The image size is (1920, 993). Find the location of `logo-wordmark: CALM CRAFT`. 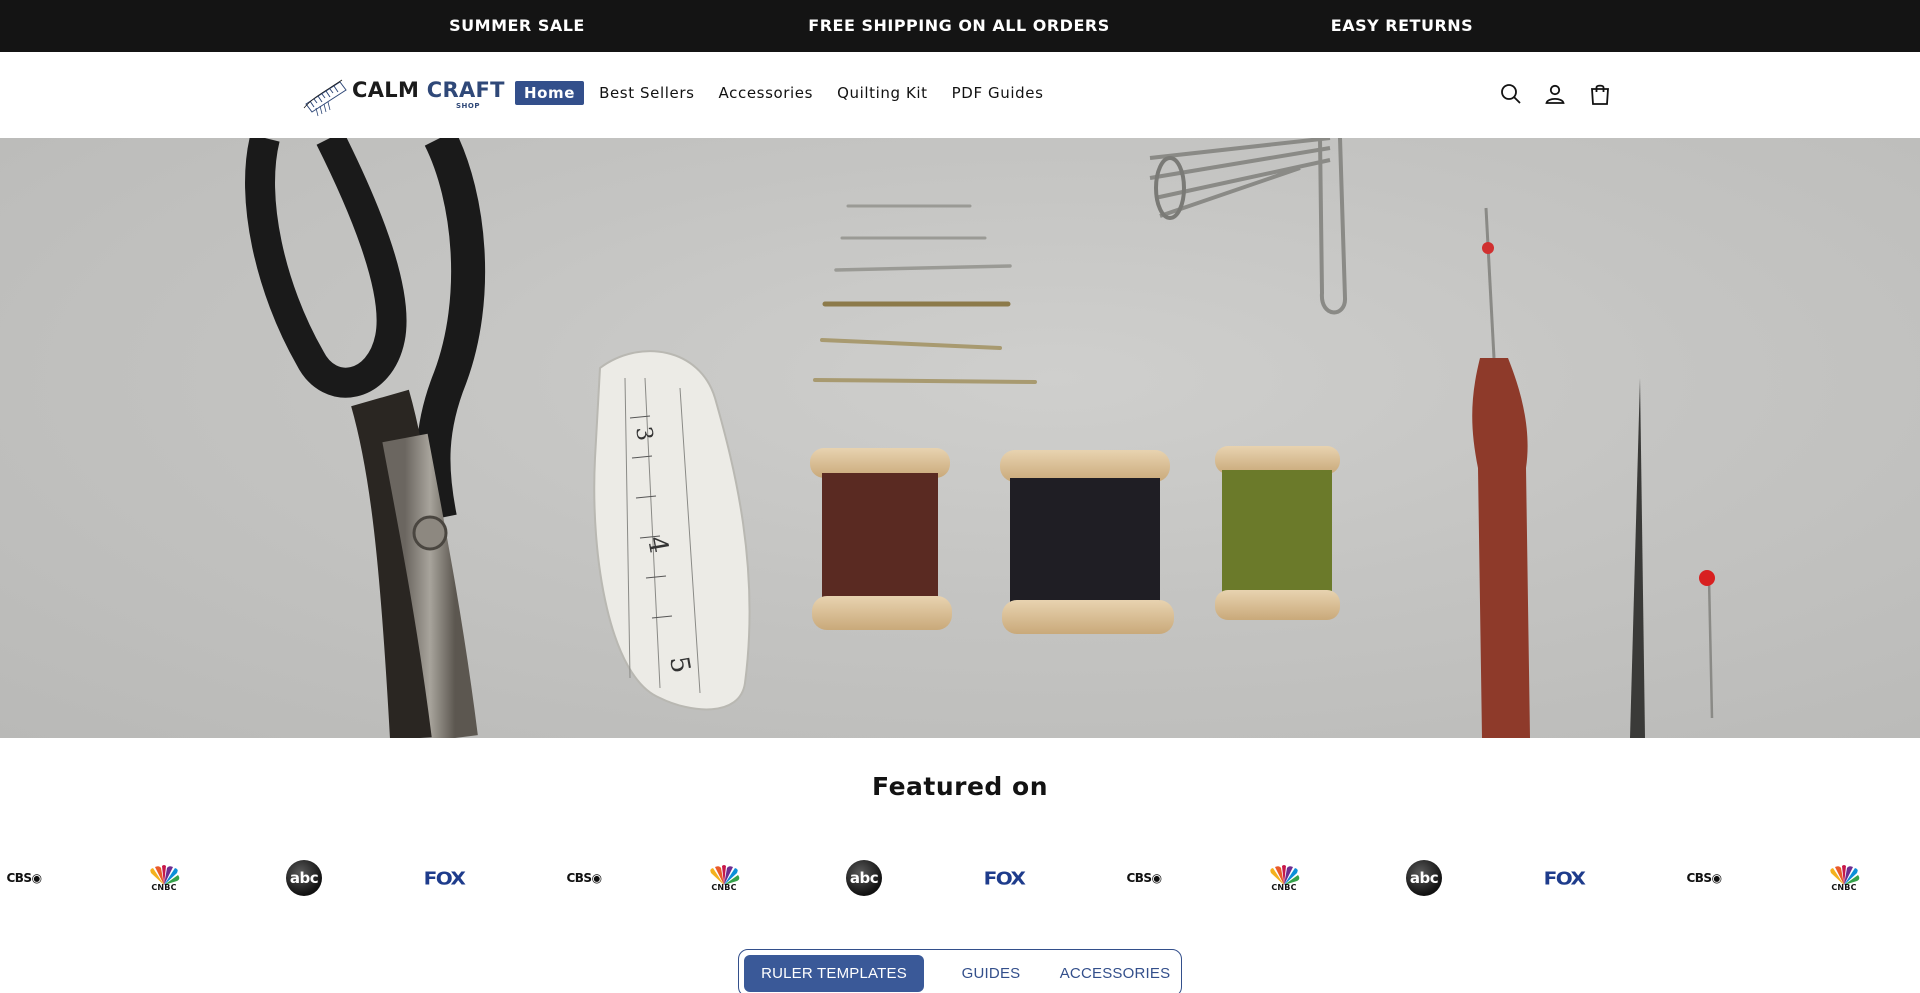

logo-wordmark: CALM CRAFT is located at coordinates (428, 90).